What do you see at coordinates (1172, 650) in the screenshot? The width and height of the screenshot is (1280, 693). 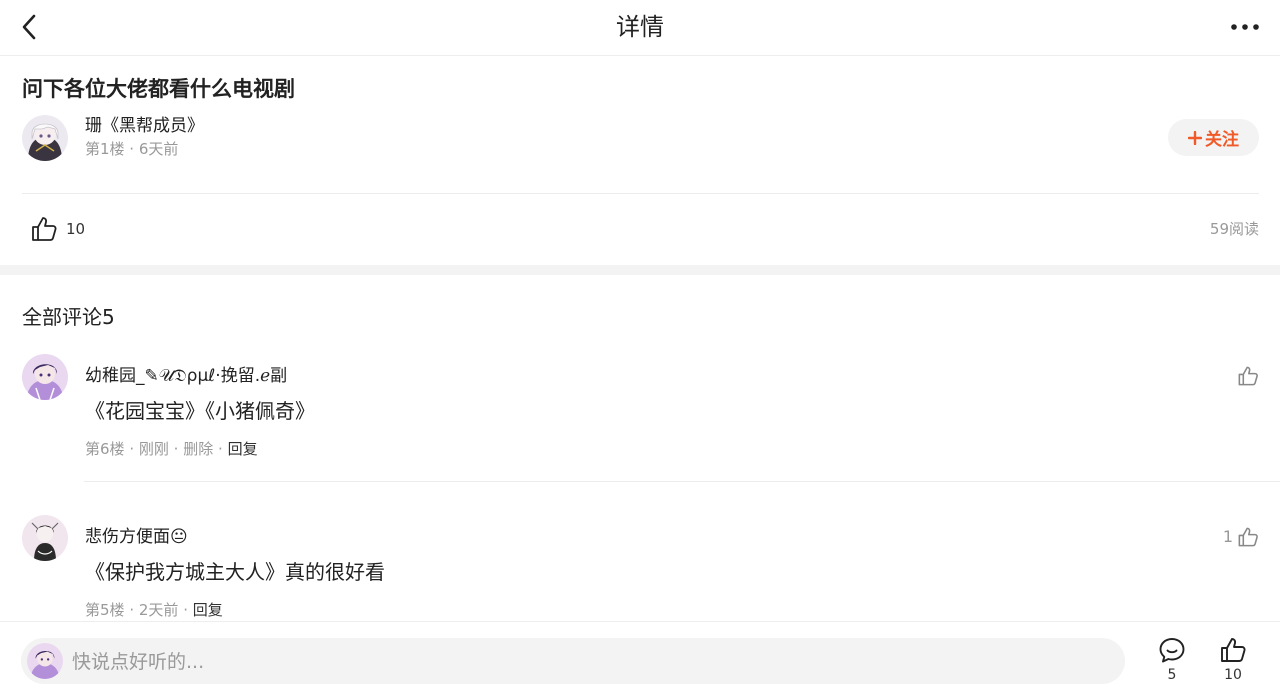 I see `comment-bubble-icon` at bounding box center [1172, 650].